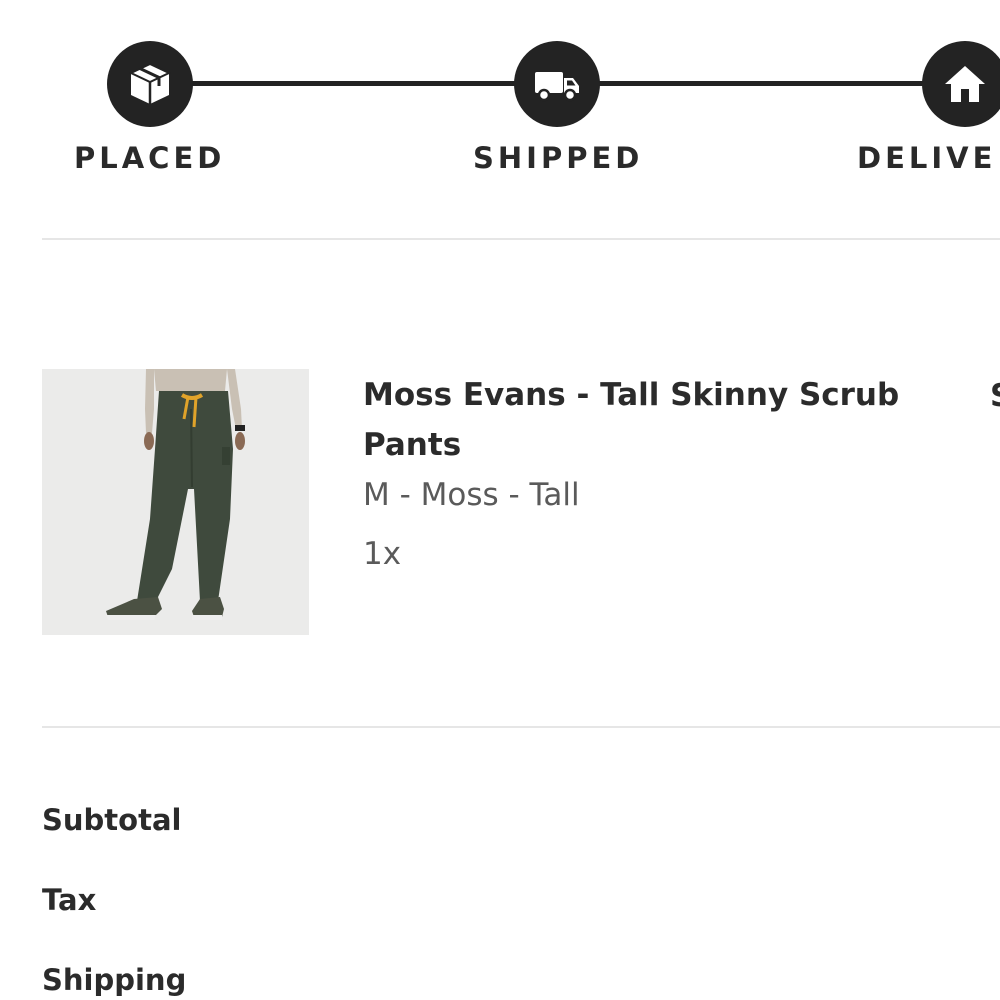 The image size is (1000, 1000). I want to click on product-name: Moss Evans - Tall Skinny Scrub Pants, so click(653, 420).